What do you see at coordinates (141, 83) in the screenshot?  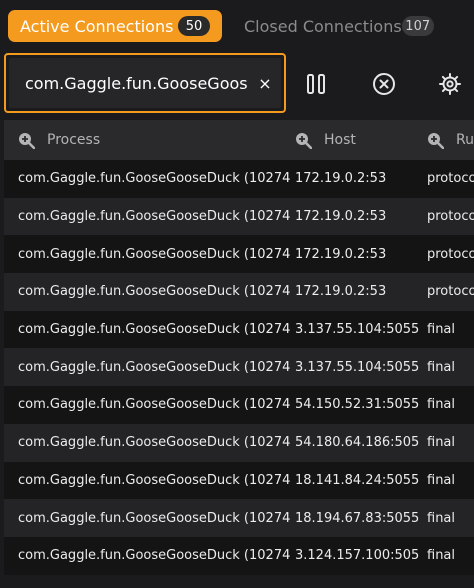 I see `search-input` at bounding box center [141, 83].